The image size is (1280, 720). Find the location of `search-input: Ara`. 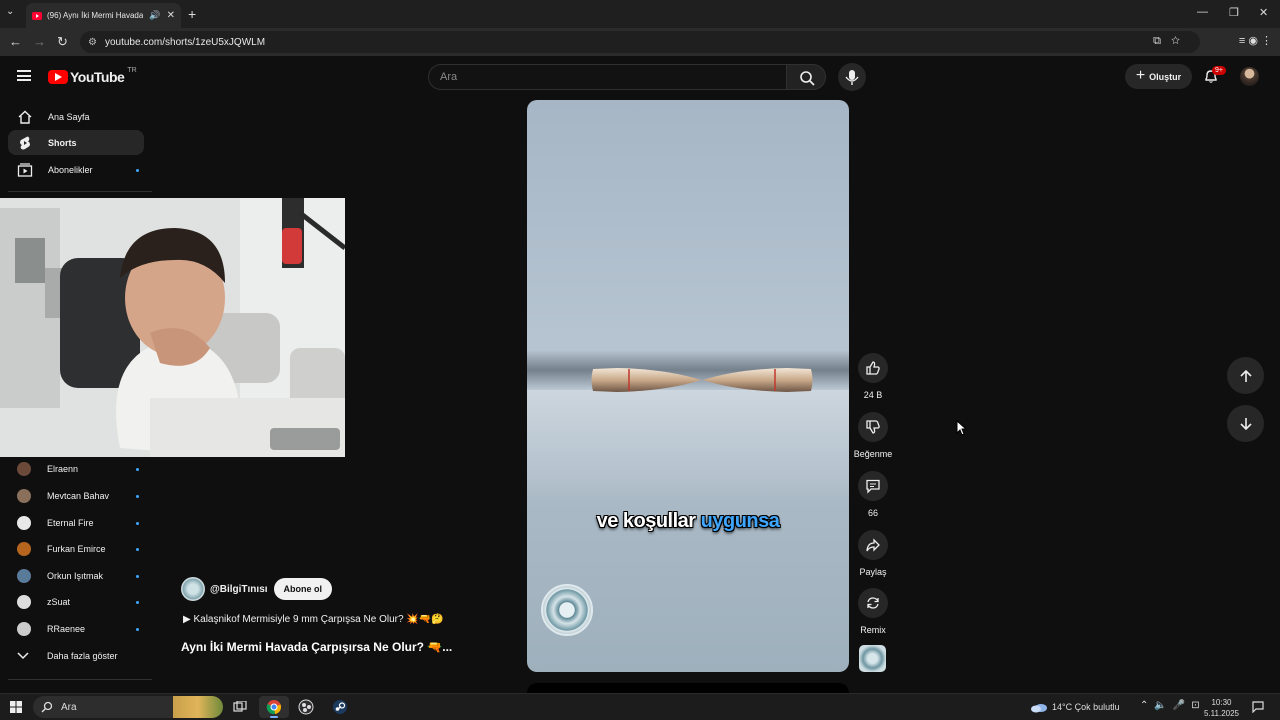

search-input: Ara is located at coordinates (607, 77).